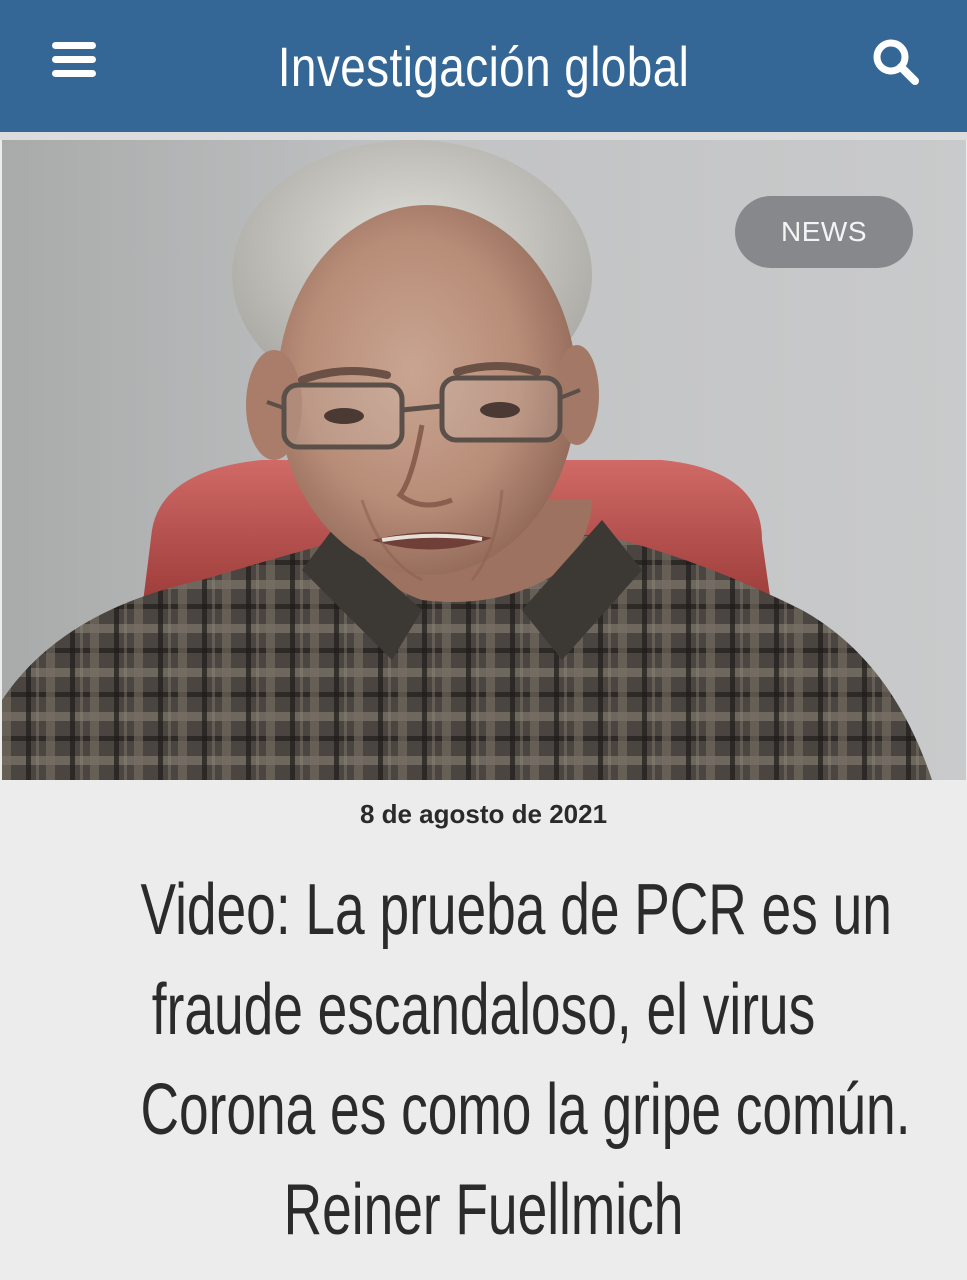 This screenshot has height=1280, width=967. Describe the element at coordinates (824, 232) in the screenshot. I see `news-category-badge: NEWS` at that location.